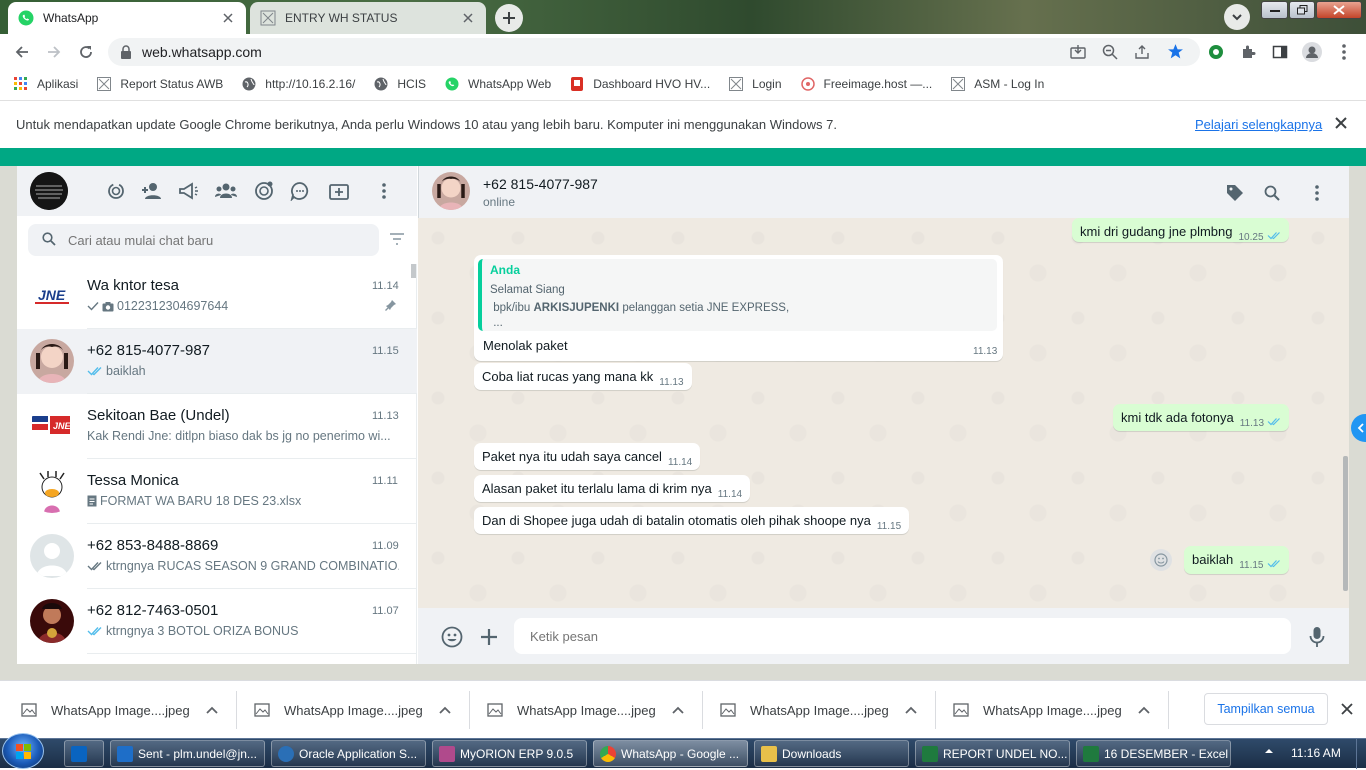 The image size is (1366, 770). Describe the element at coordinates (1266, 709) in the screenshot. I see `show-all-downloads-button: Tampilkan semua` at that location.